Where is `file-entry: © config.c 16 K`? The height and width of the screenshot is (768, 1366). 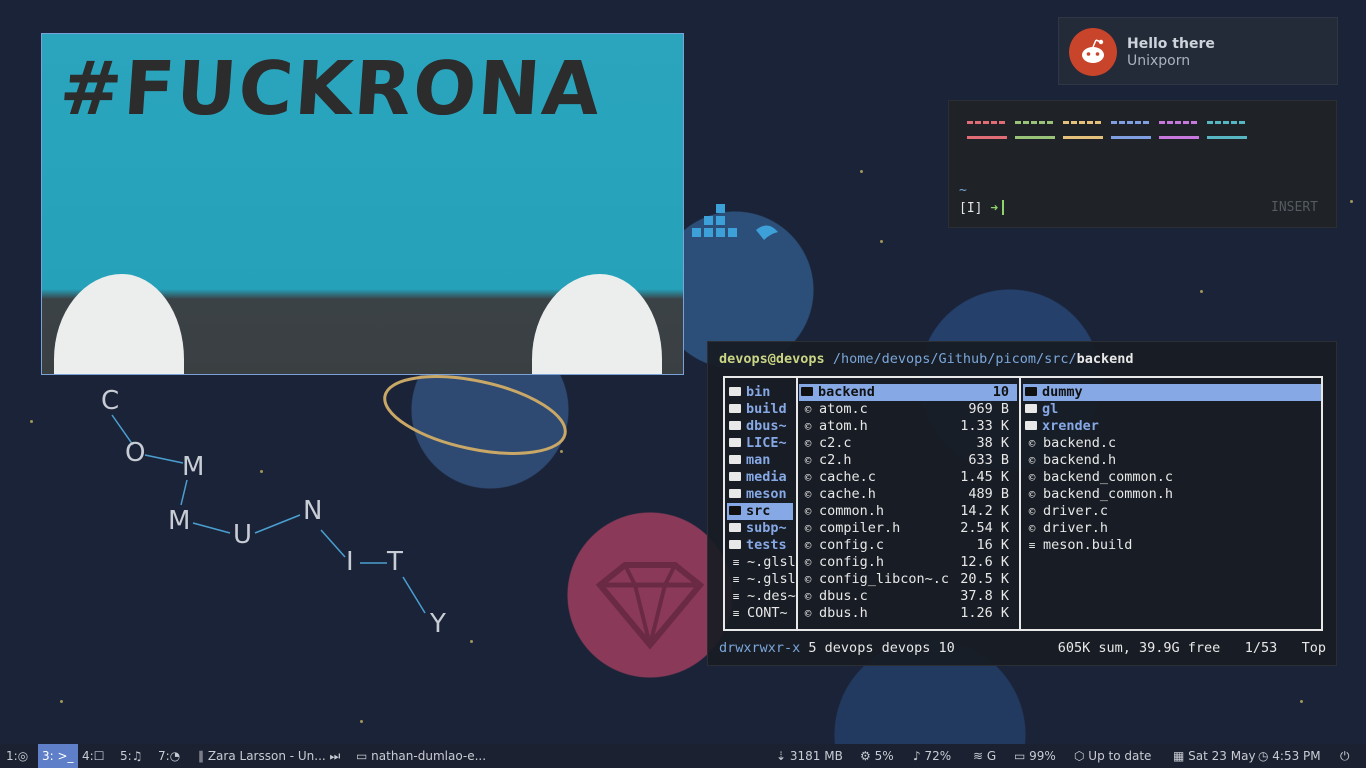
file-entry: © config.c 16 K is located at coordinates (908, 545).